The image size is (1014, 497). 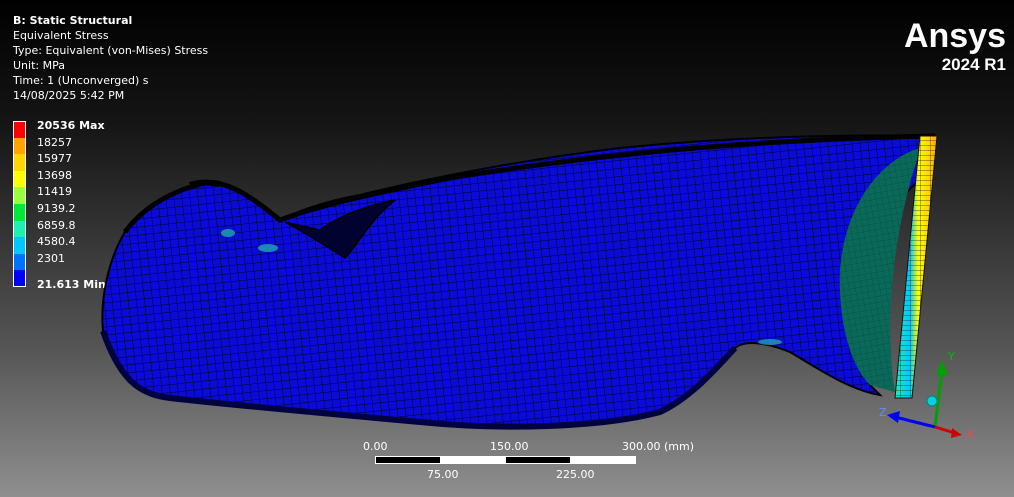 I want to click on x-axis-label: X, so click(x=970, y=434).